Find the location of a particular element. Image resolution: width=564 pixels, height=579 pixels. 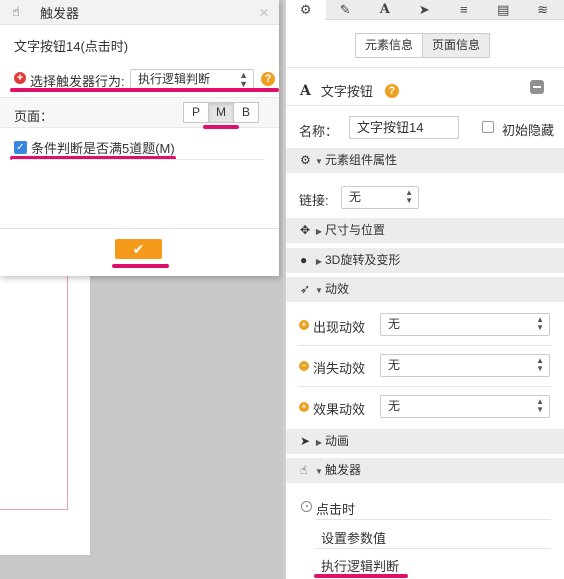

font-icon: A is located at coordinates (305, 90).